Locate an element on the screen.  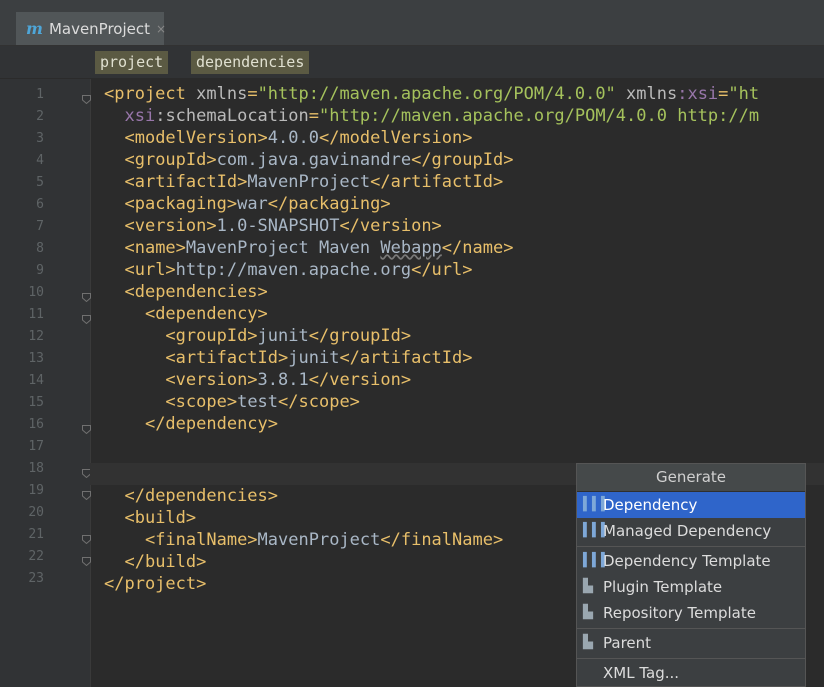
line-number: 19 is located at coordinates (36, 490).